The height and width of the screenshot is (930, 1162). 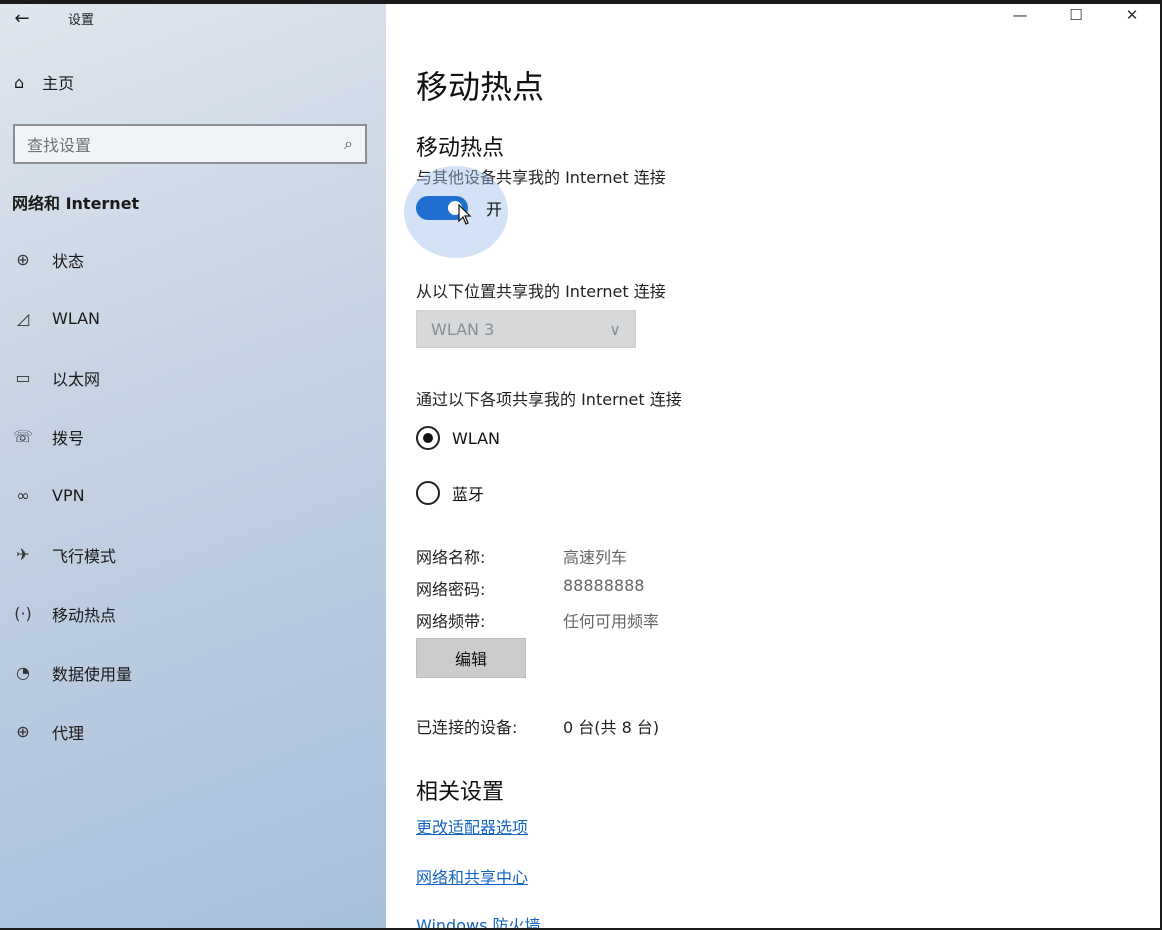 What do you see at coordinates (471, 658) in the screenshot?
I see `edit-button: 编辑` at bounding box center [471, 658].